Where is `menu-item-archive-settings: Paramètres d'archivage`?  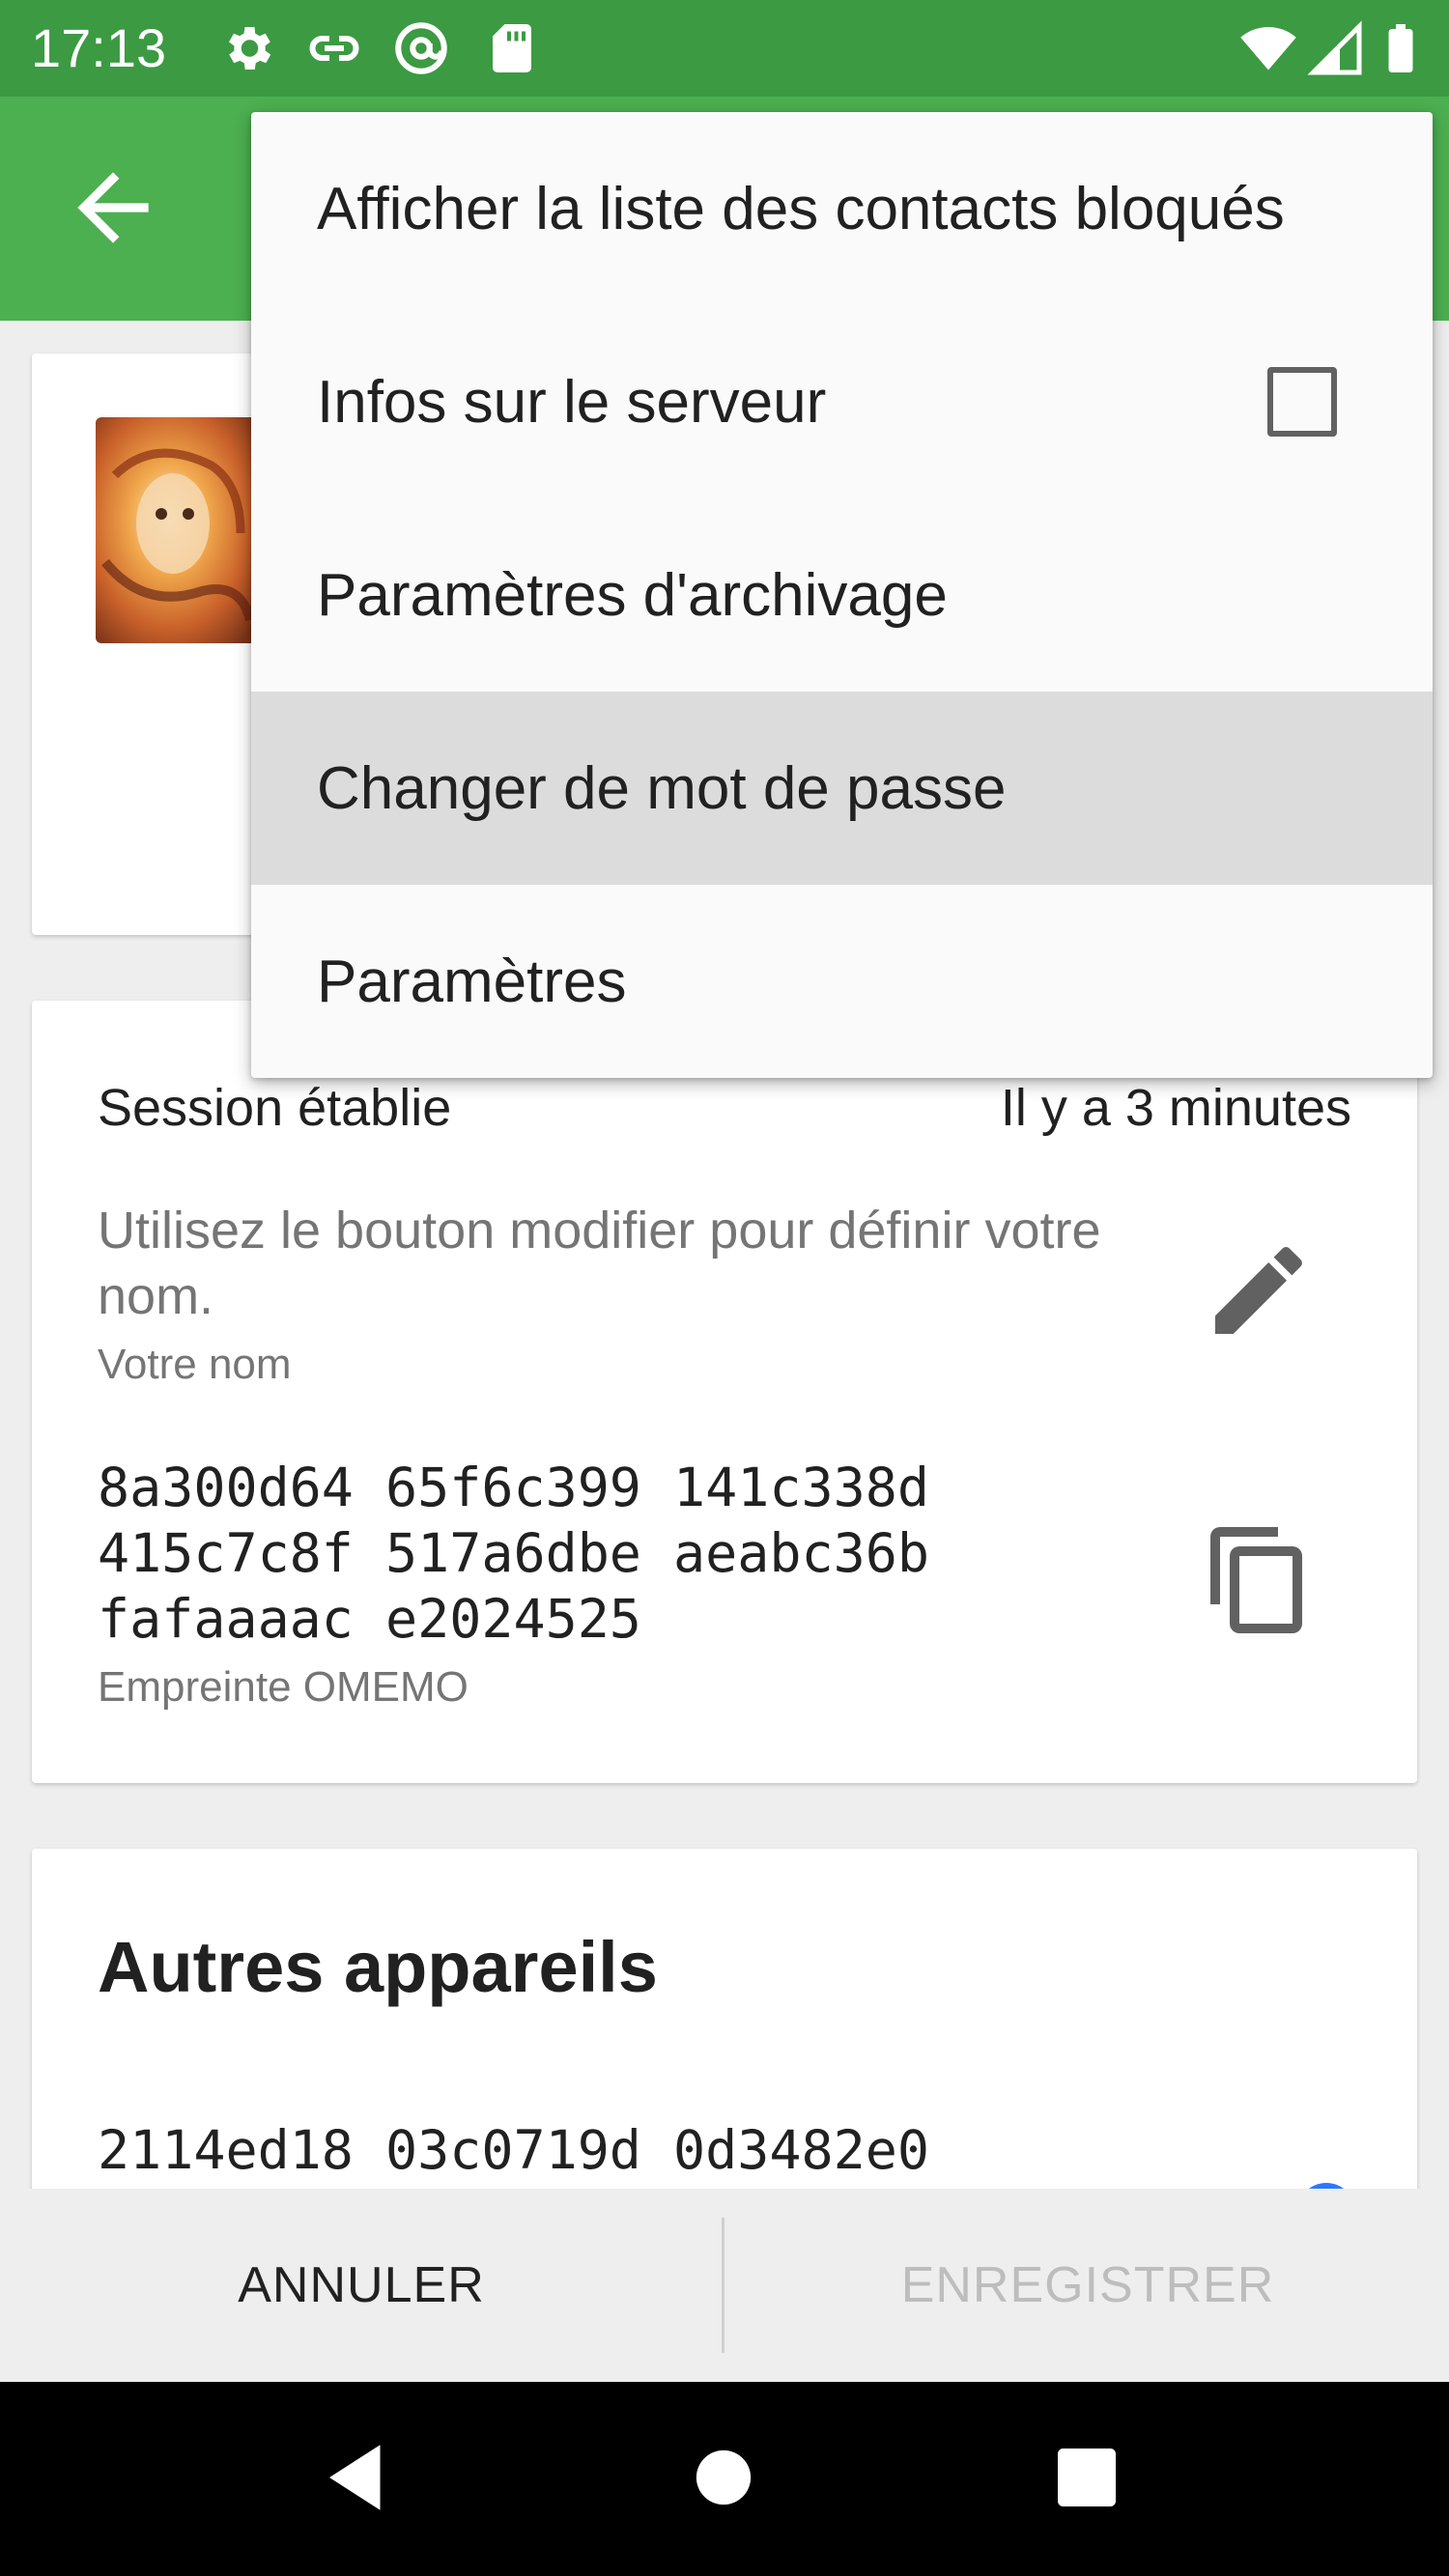 menu-item-archive-settings: Paramètres d'archivage is located at coordinates (842, 595).